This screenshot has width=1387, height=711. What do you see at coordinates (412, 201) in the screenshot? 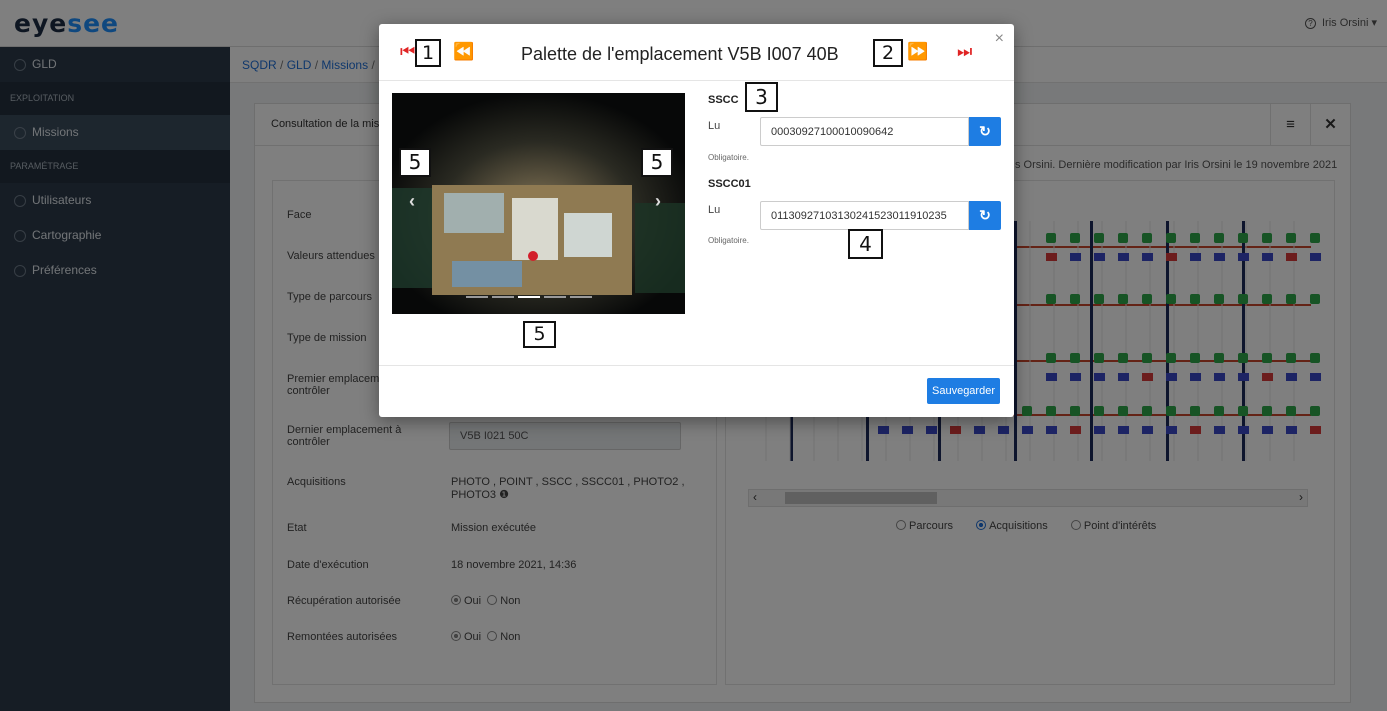
I see `chevron-left-icon: ‹` at bounding box center [412, 201].